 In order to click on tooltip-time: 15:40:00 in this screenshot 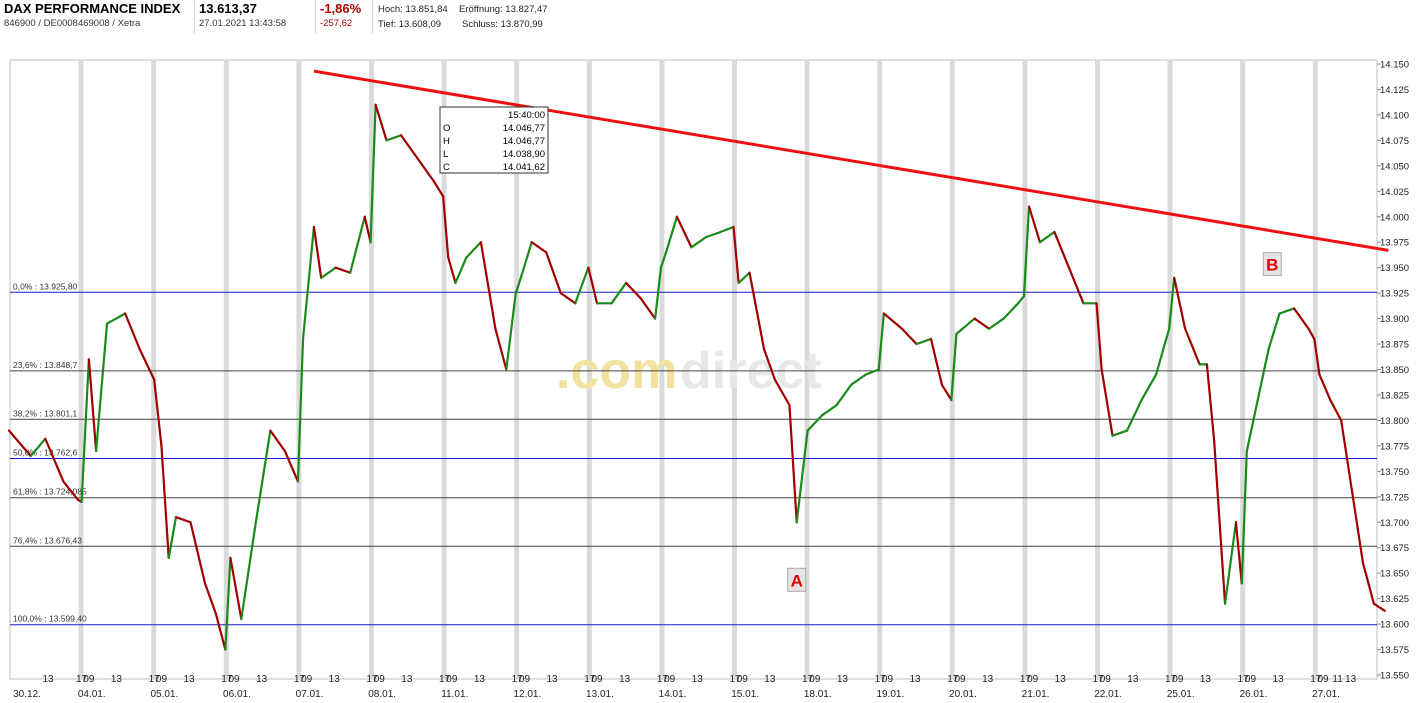, I will do `click(526, 115)`.